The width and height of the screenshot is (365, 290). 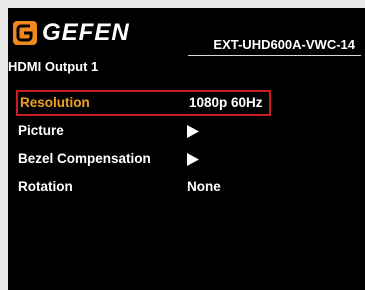 I want to click on menu-item-bezel-compensation: Bezel Compensation, so click(x=143, y=159).